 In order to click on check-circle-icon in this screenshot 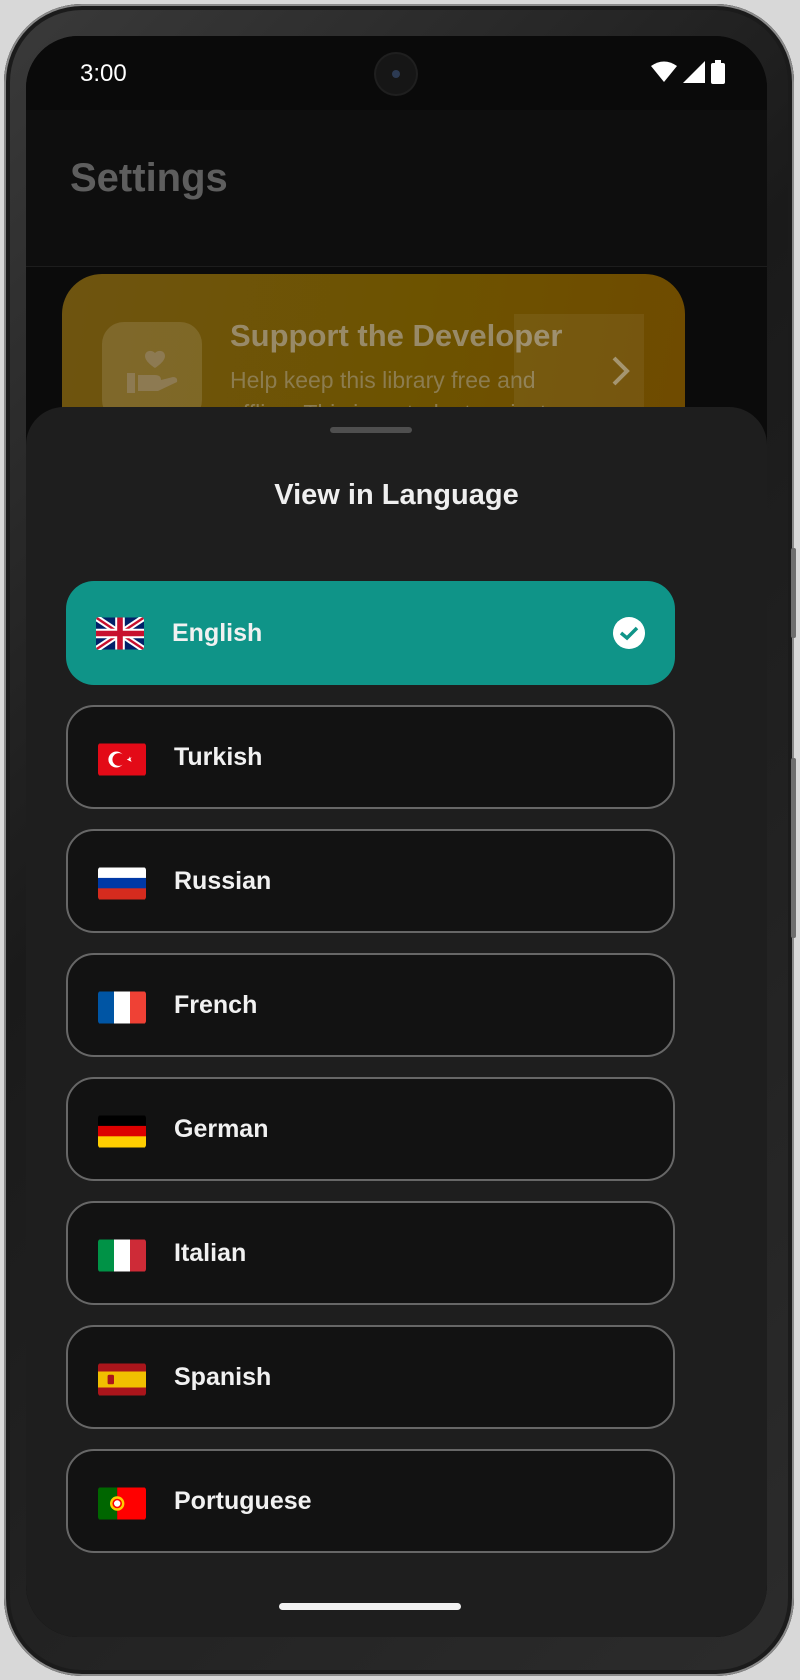, I will do `click(629, 633)`.